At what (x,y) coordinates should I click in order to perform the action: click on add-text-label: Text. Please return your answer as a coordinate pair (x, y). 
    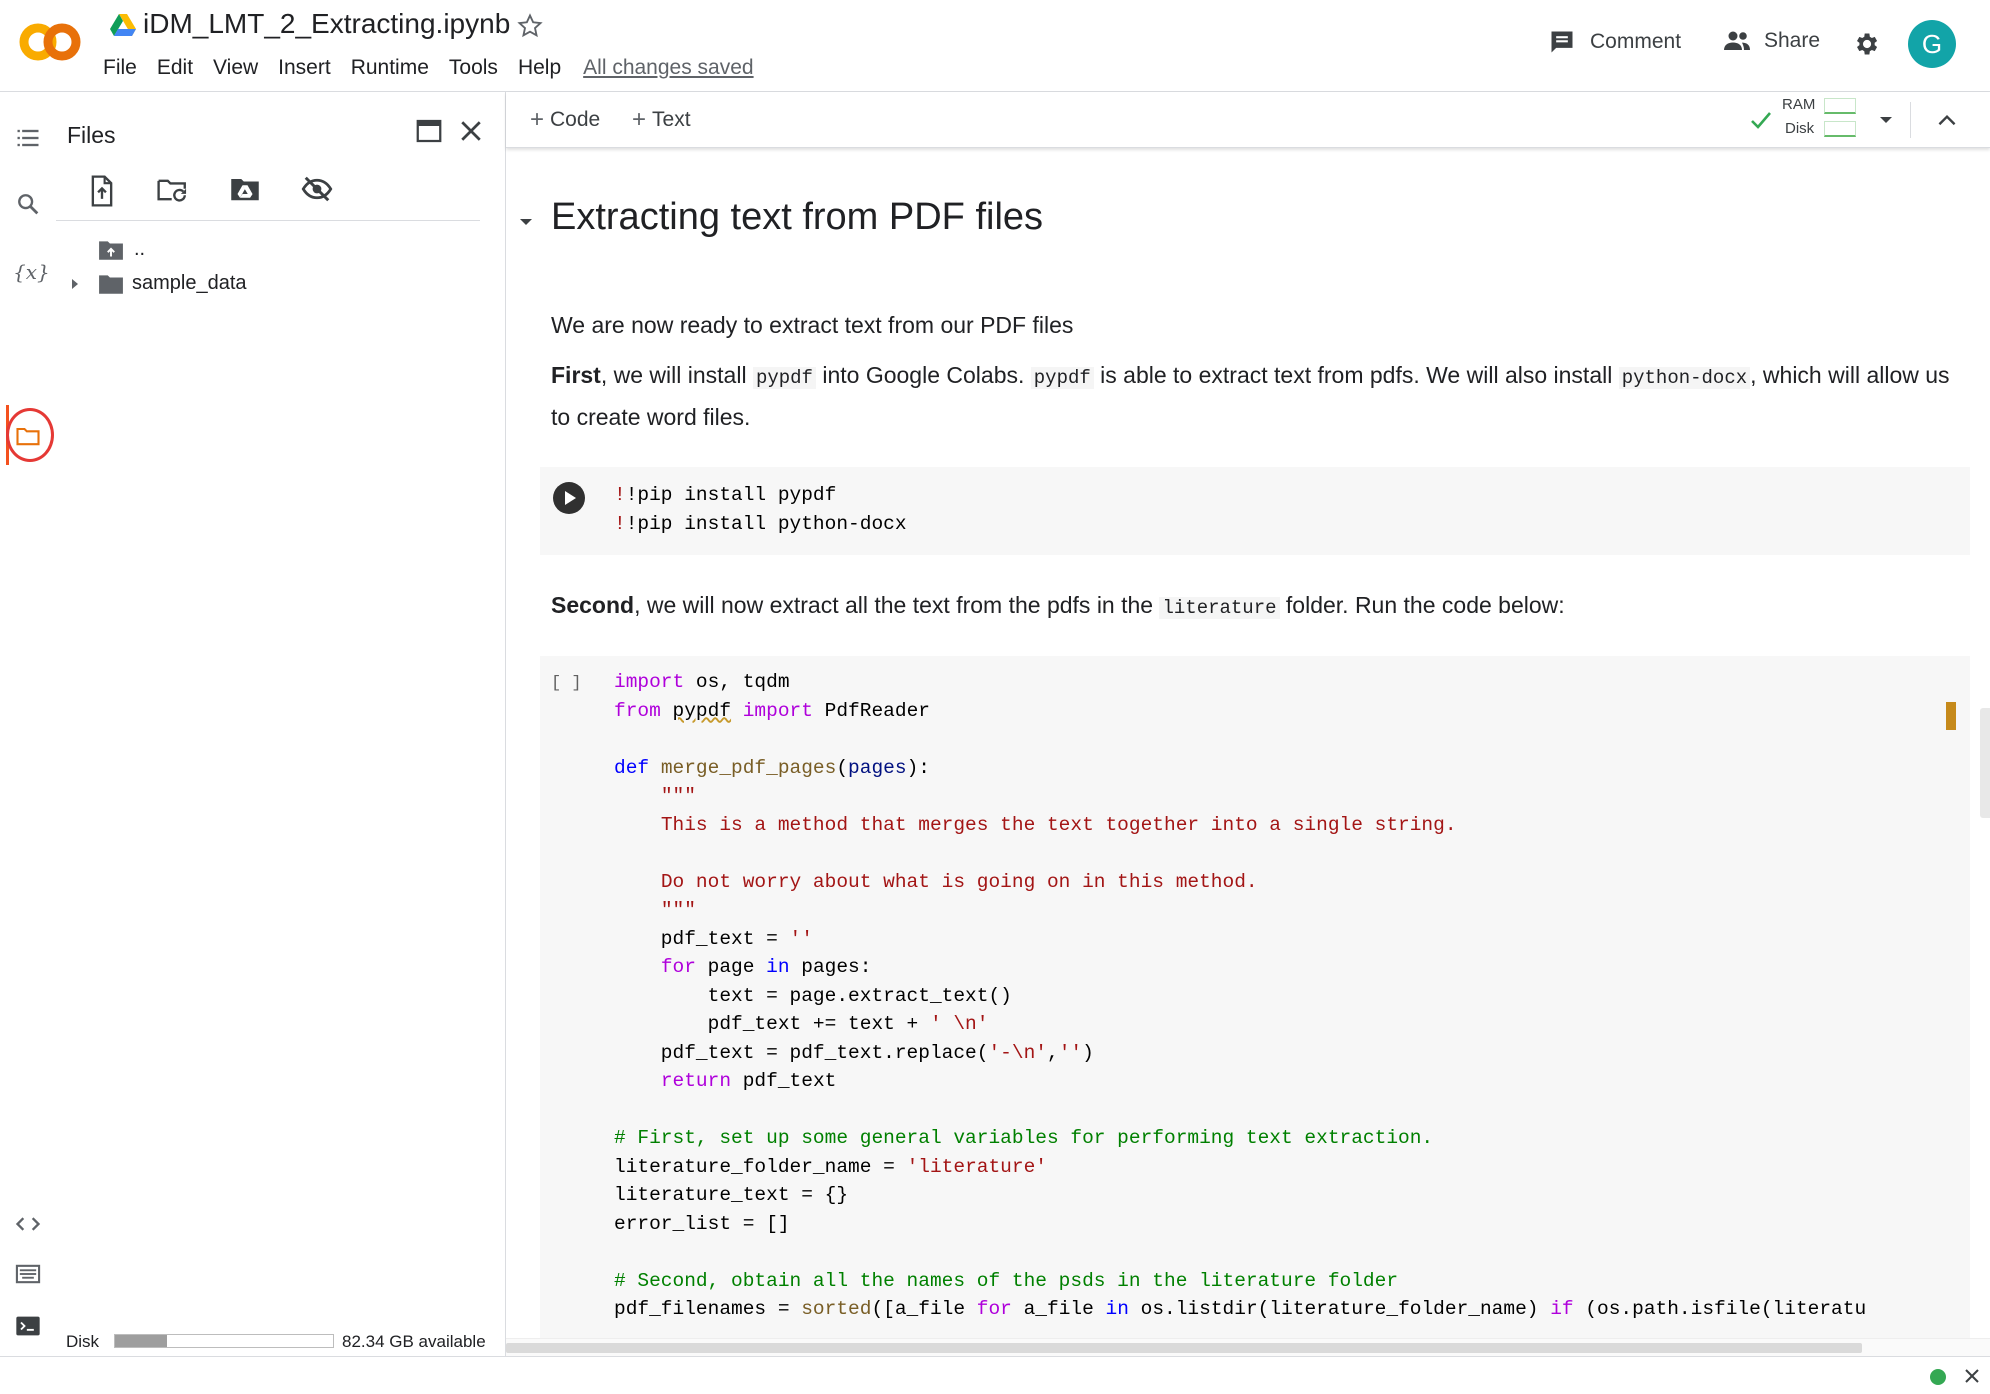
    Looking at the image, I should click on (671, 119).